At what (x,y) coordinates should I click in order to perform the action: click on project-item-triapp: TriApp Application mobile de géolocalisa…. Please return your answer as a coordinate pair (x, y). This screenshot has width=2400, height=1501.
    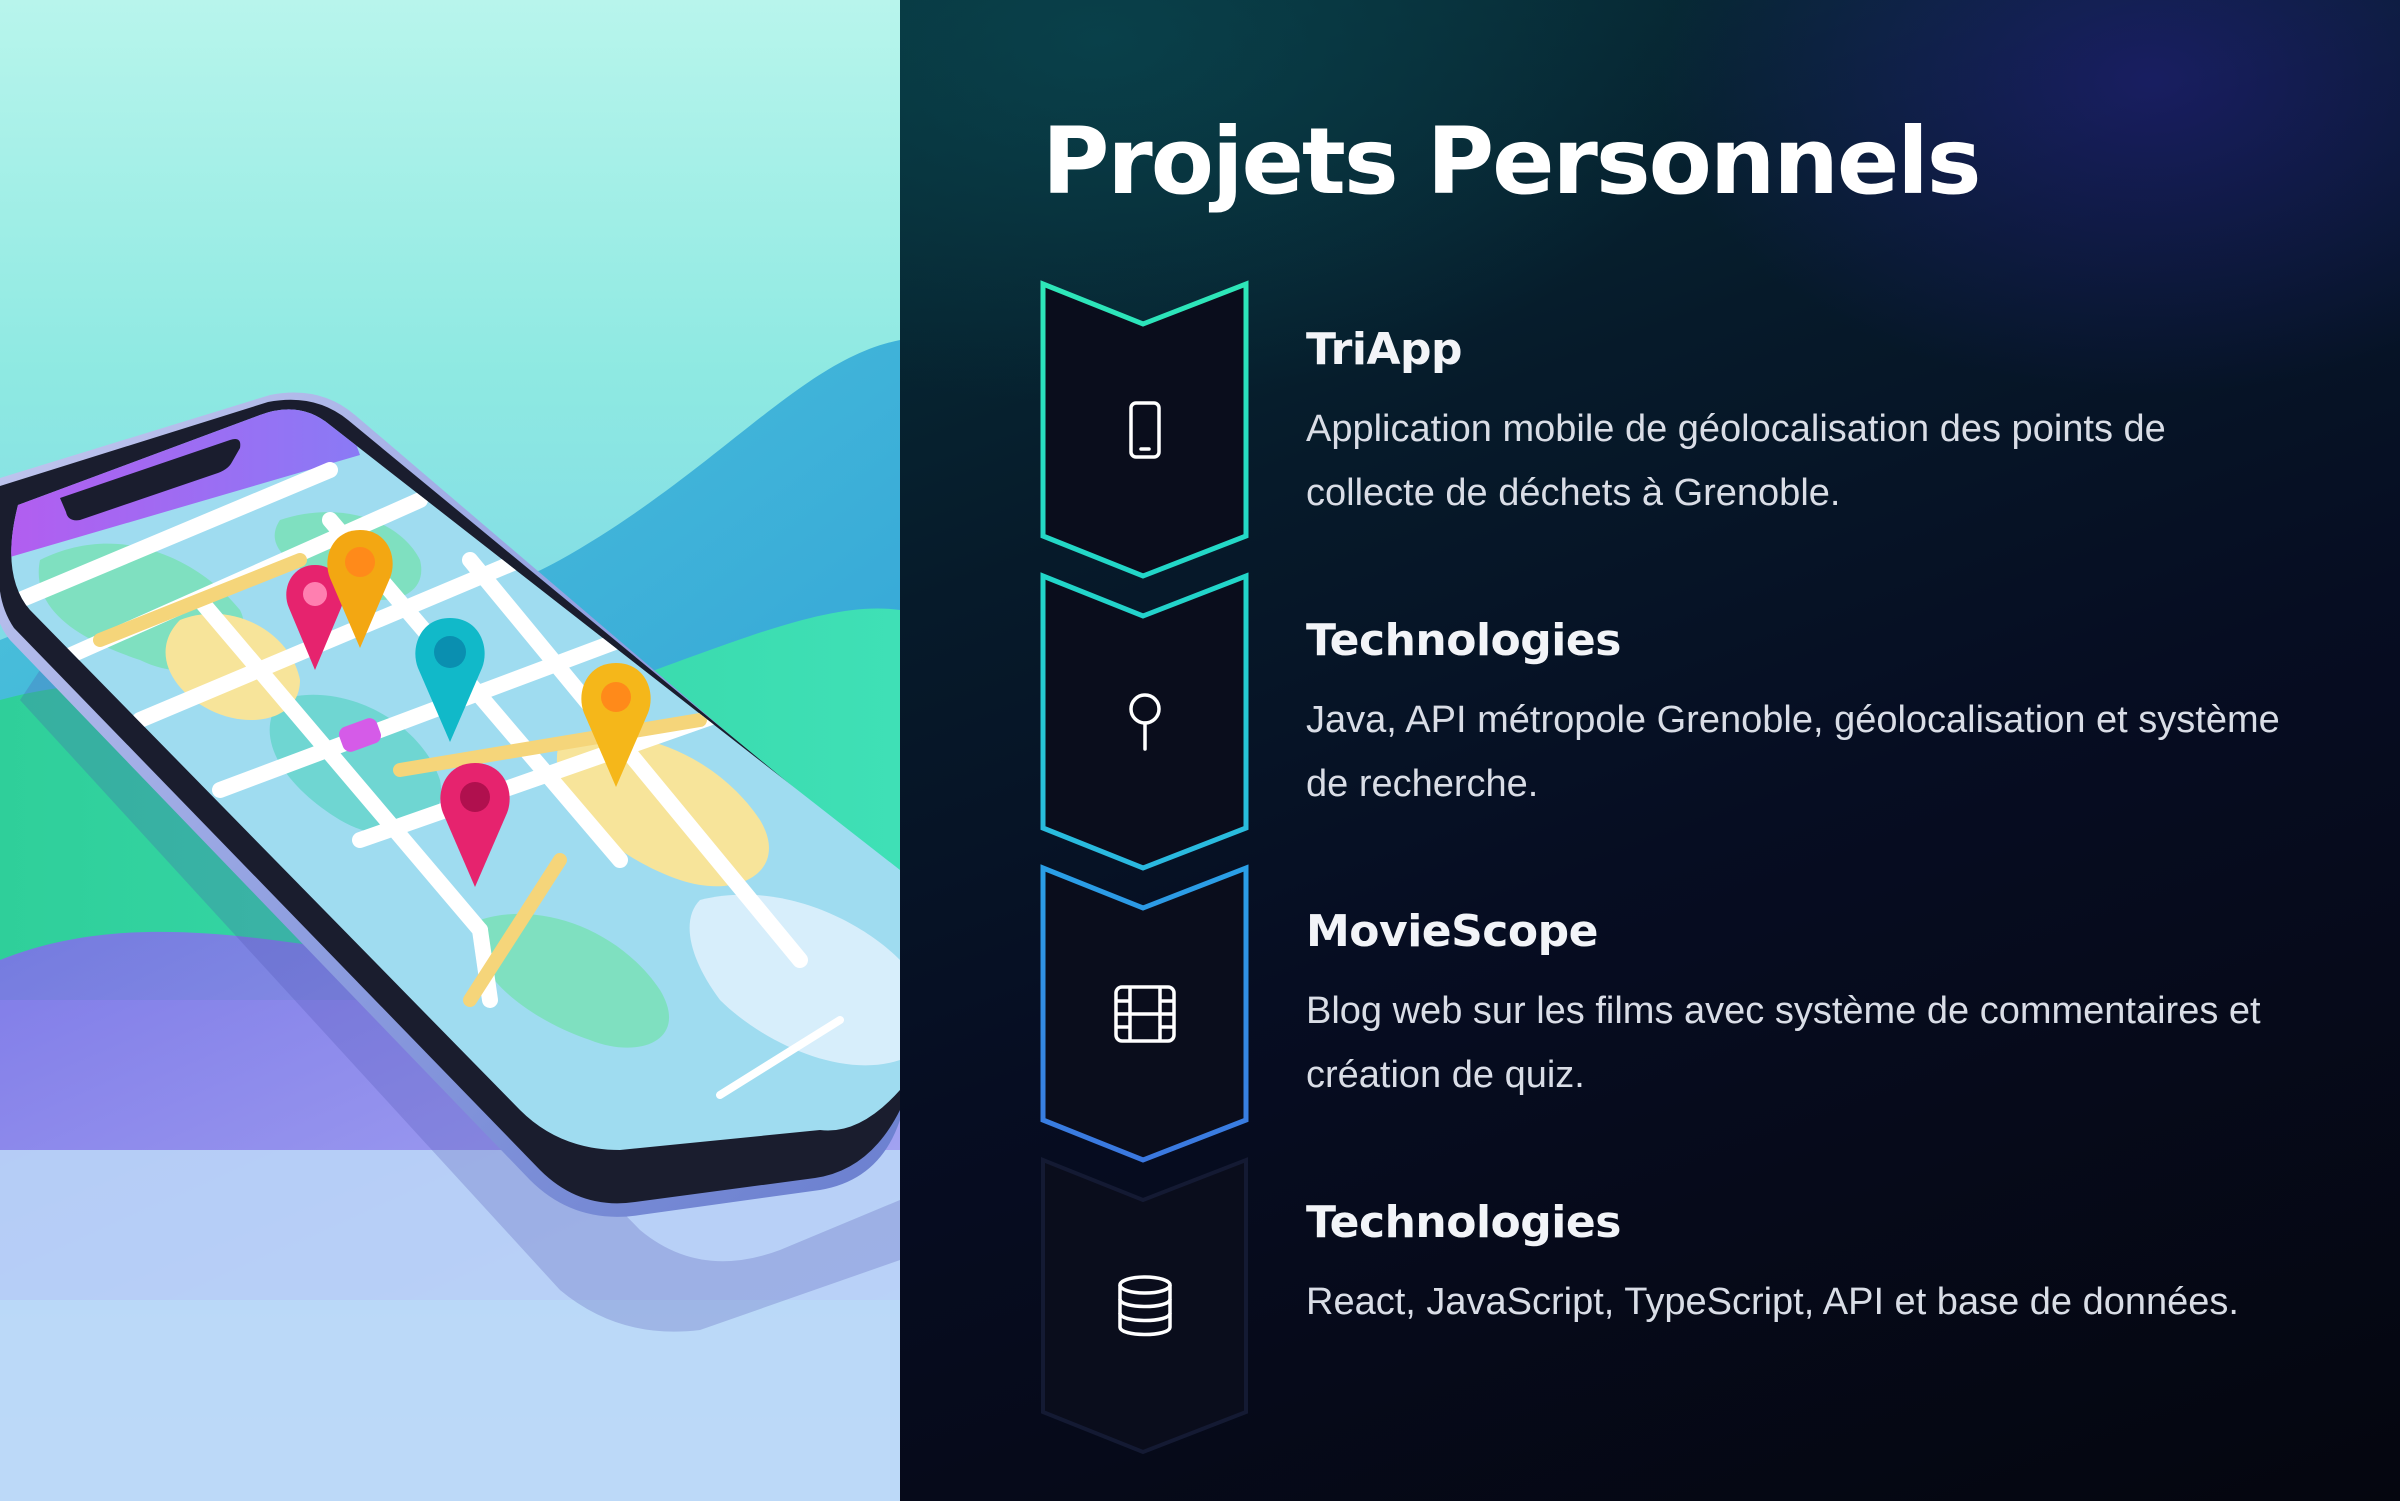
    Looking at the image, I should click on (1796, 424).